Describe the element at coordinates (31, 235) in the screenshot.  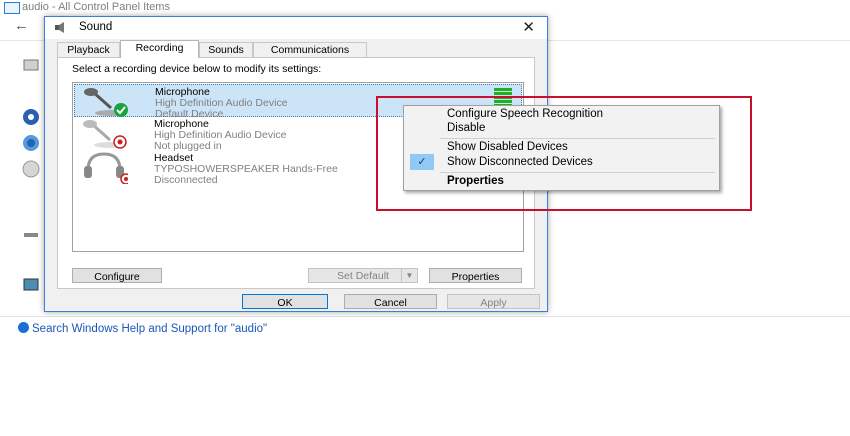
I see `cable-icon` at that location.